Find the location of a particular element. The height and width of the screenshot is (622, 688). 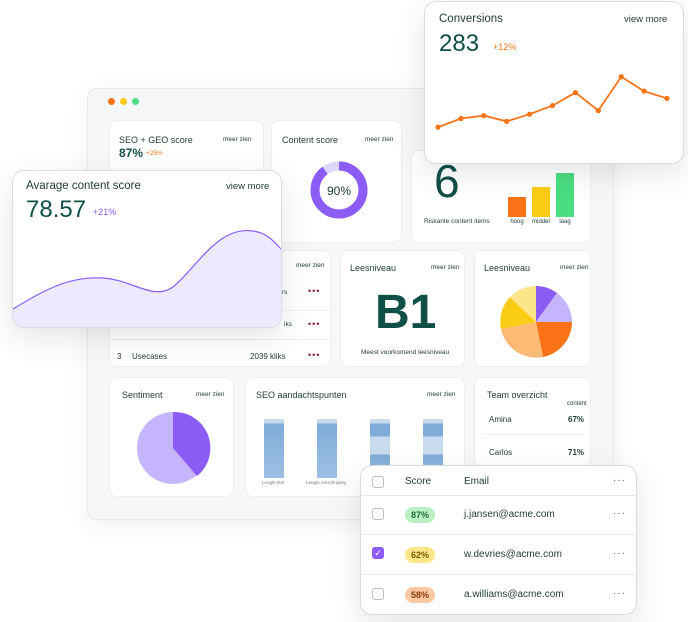

avg-score-delta: +21% is located at coordinates (105, 212).